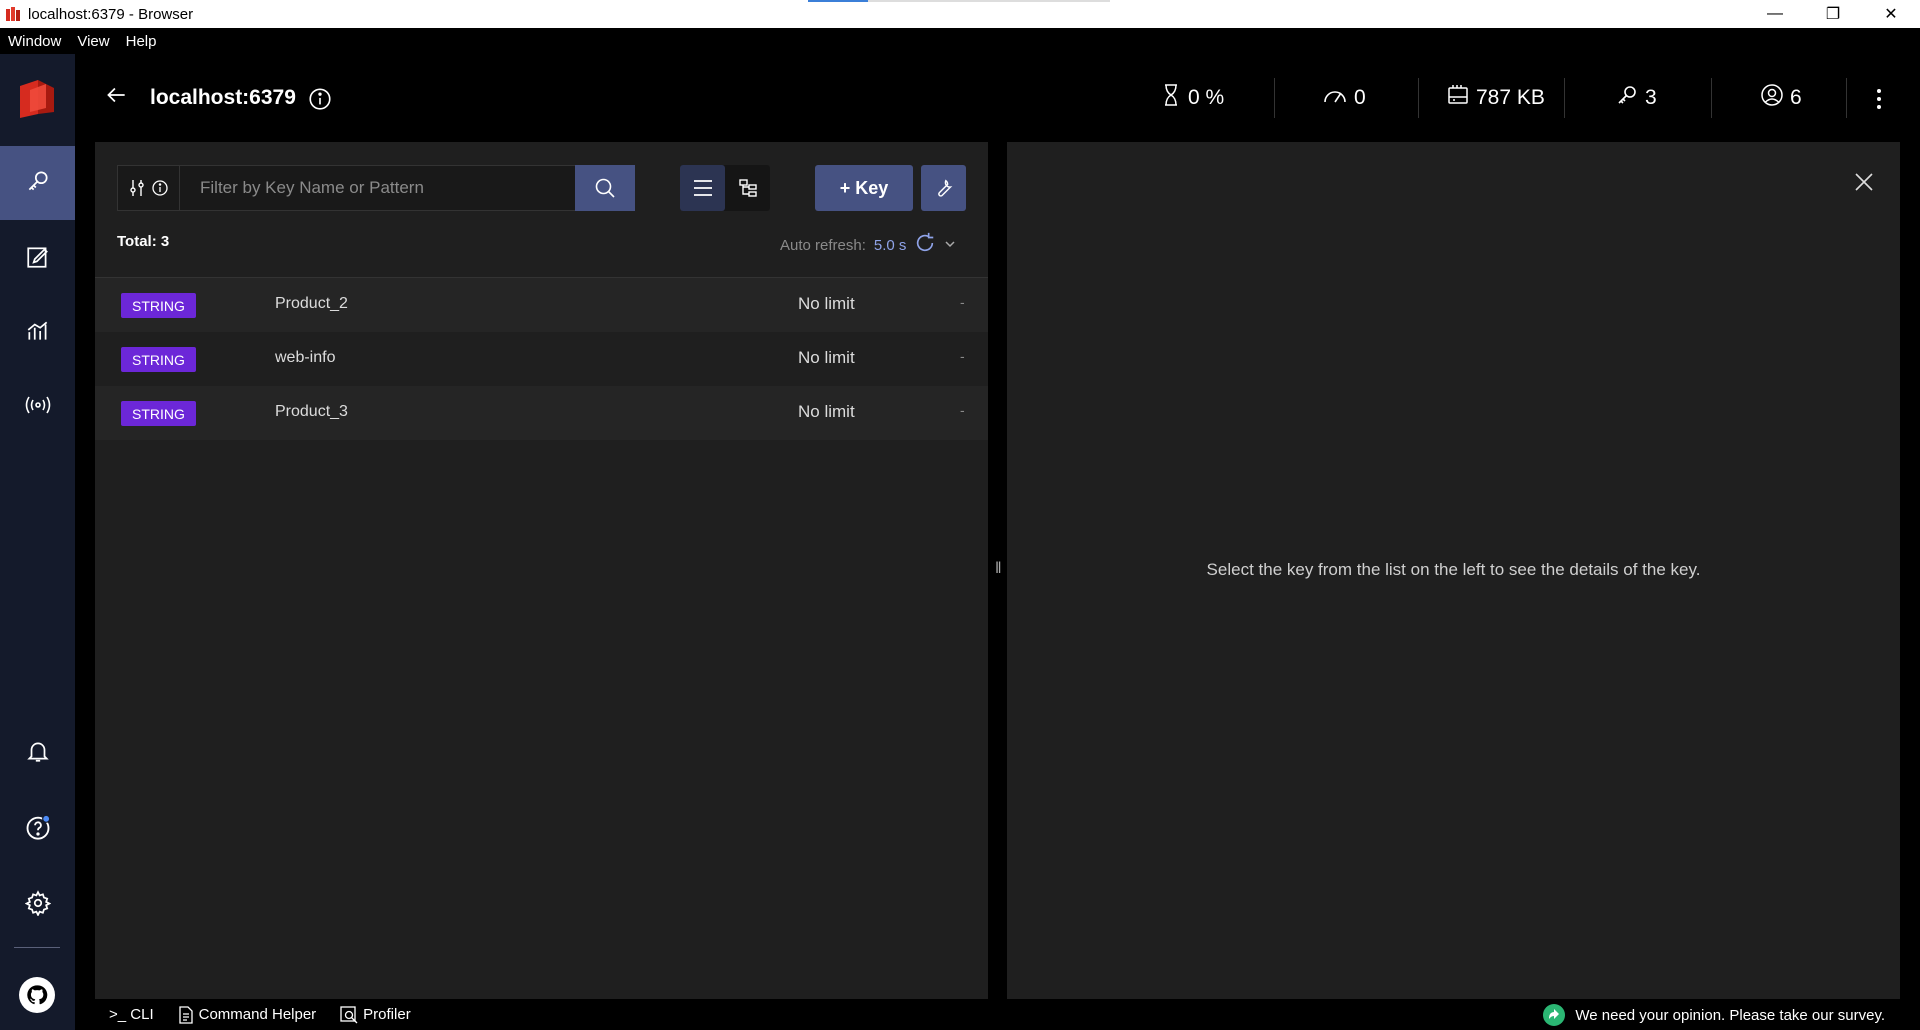  I want to click on key-type-badge: STRING, so click(158, 359).